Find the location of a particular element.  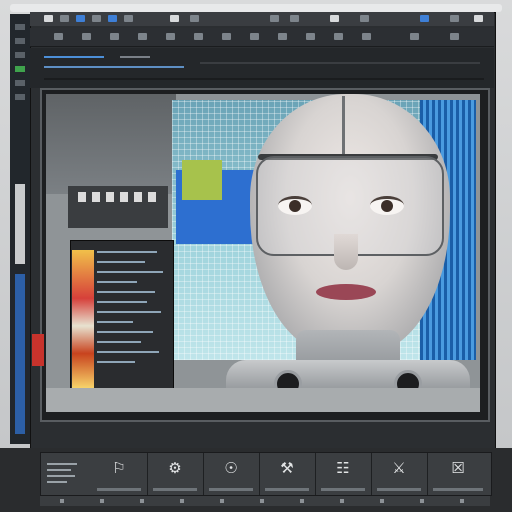

scene-floor is located at coordinates (263, 400).